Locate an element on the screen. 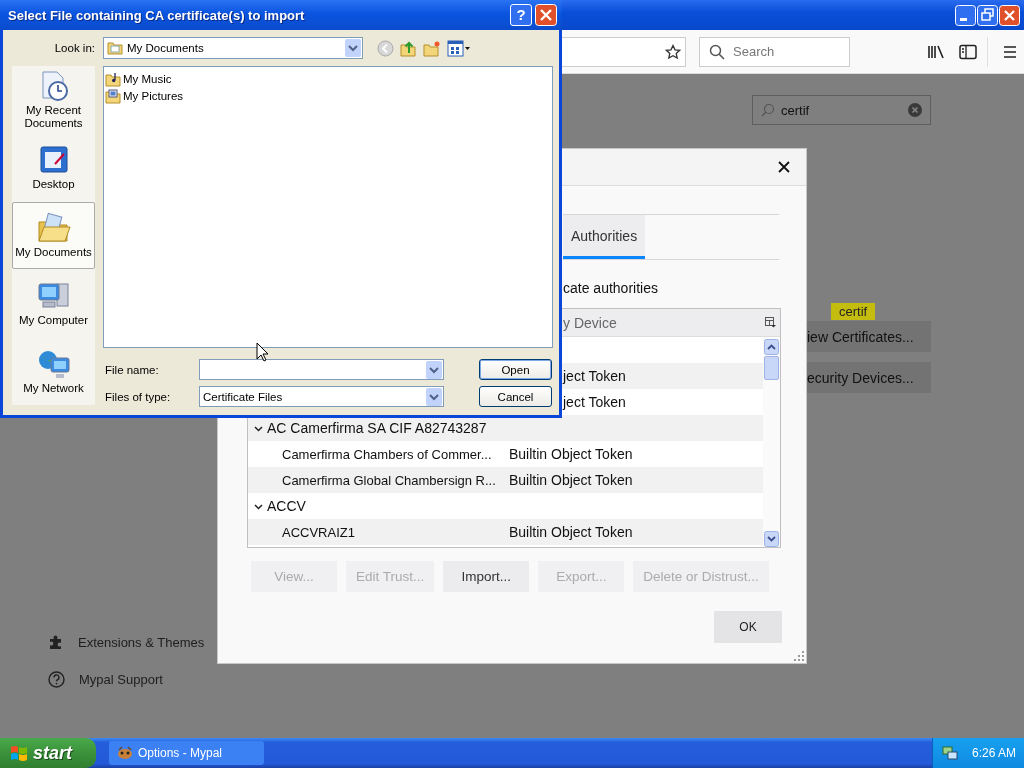 The height and width of the screenshot is (768, 1024). folder-item: My Pictures is located at coordinates (144, 95).